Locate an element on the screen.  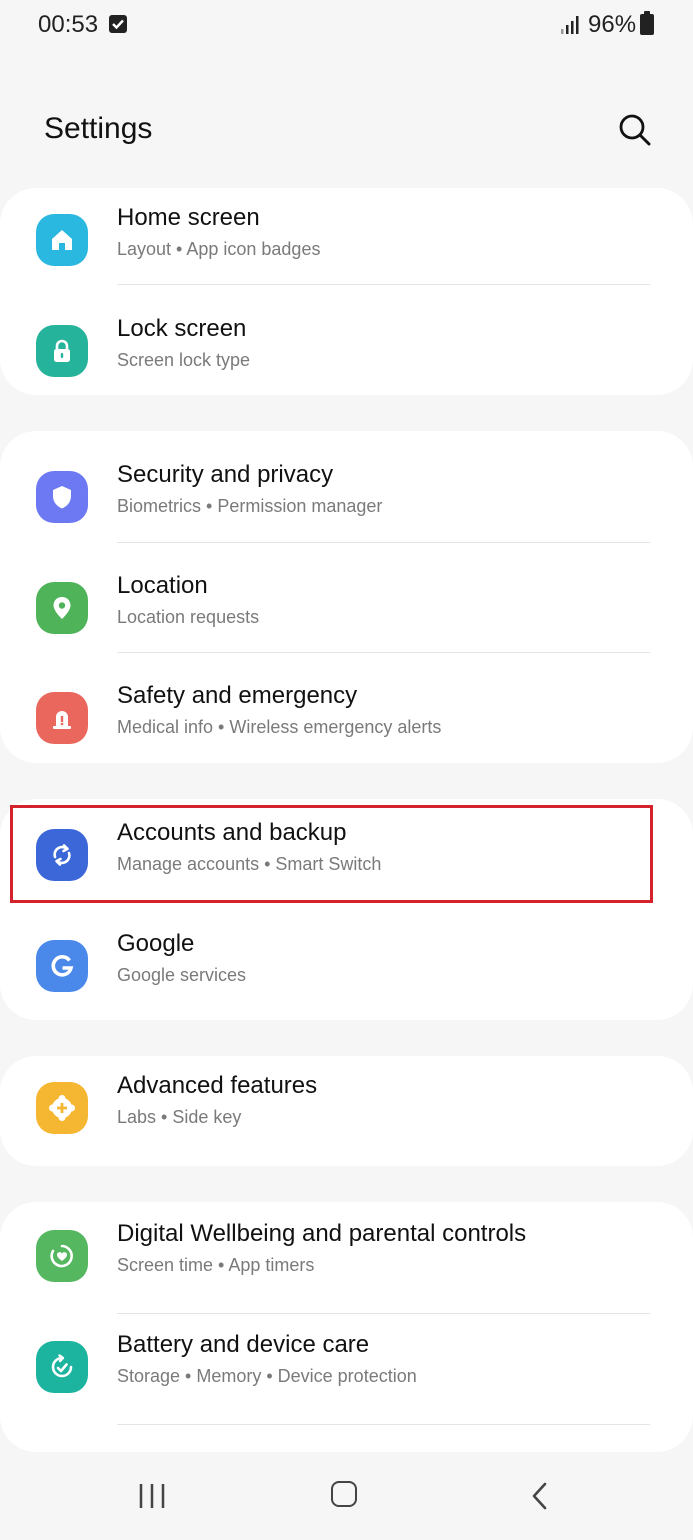
page-title: Settings is located at coordinates (98, 128).